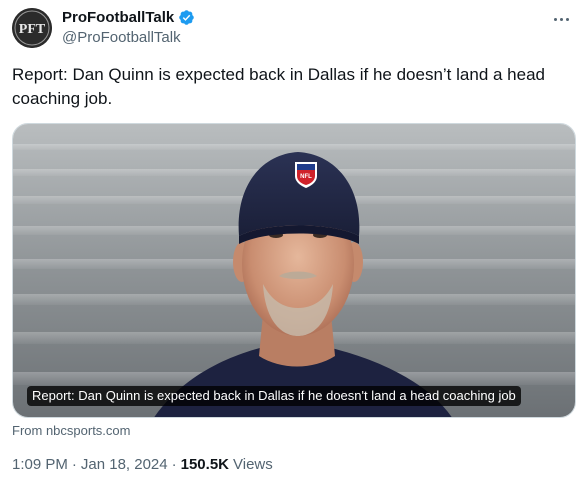  I want to click on avatar: PFT, so click(32, 28).